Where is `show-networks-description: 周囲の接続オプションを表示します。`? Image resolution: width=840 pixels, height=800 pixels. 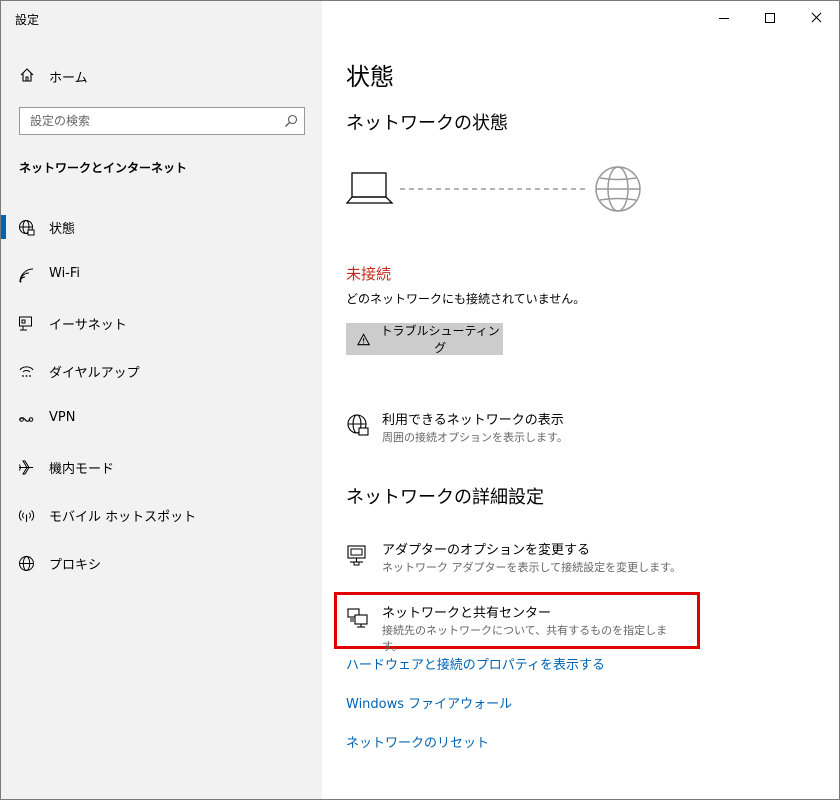 show-networks-description: 周囲の接続オプションを表示します。 is located at coordinates (475, 437).